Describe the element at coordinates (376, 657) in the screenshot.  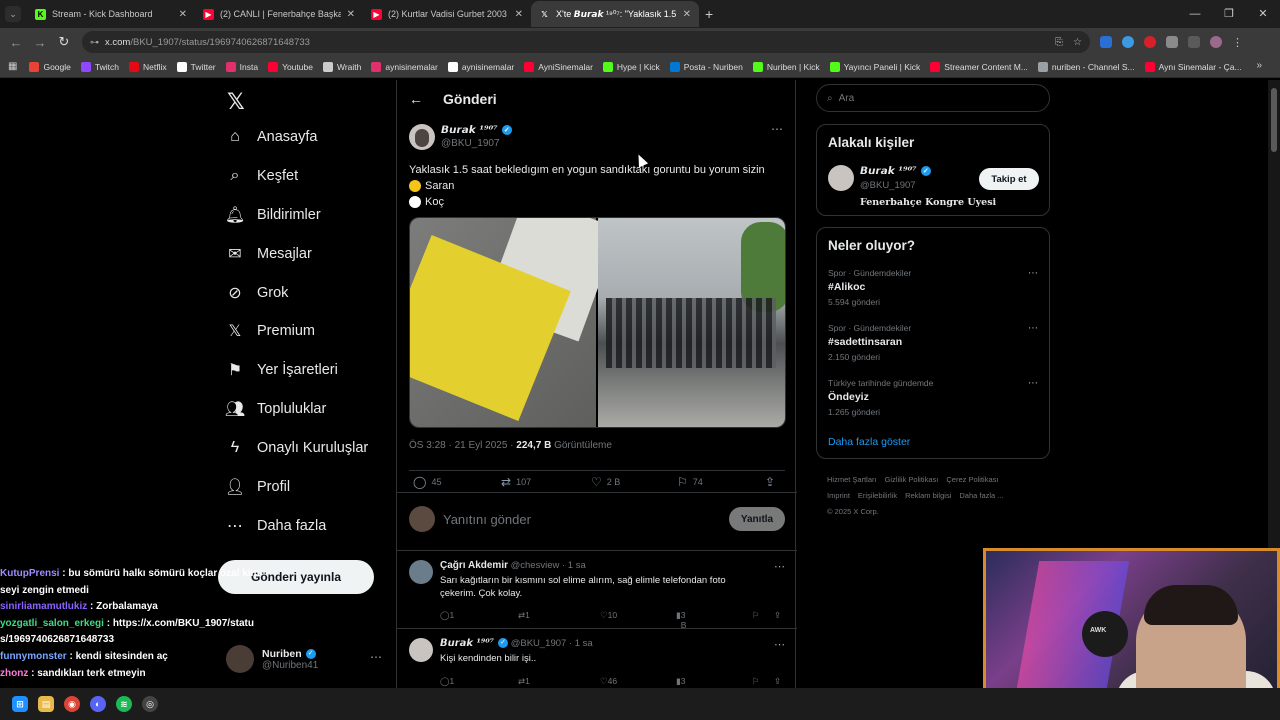
I see `more-dots-icon: ⋯` at that location.